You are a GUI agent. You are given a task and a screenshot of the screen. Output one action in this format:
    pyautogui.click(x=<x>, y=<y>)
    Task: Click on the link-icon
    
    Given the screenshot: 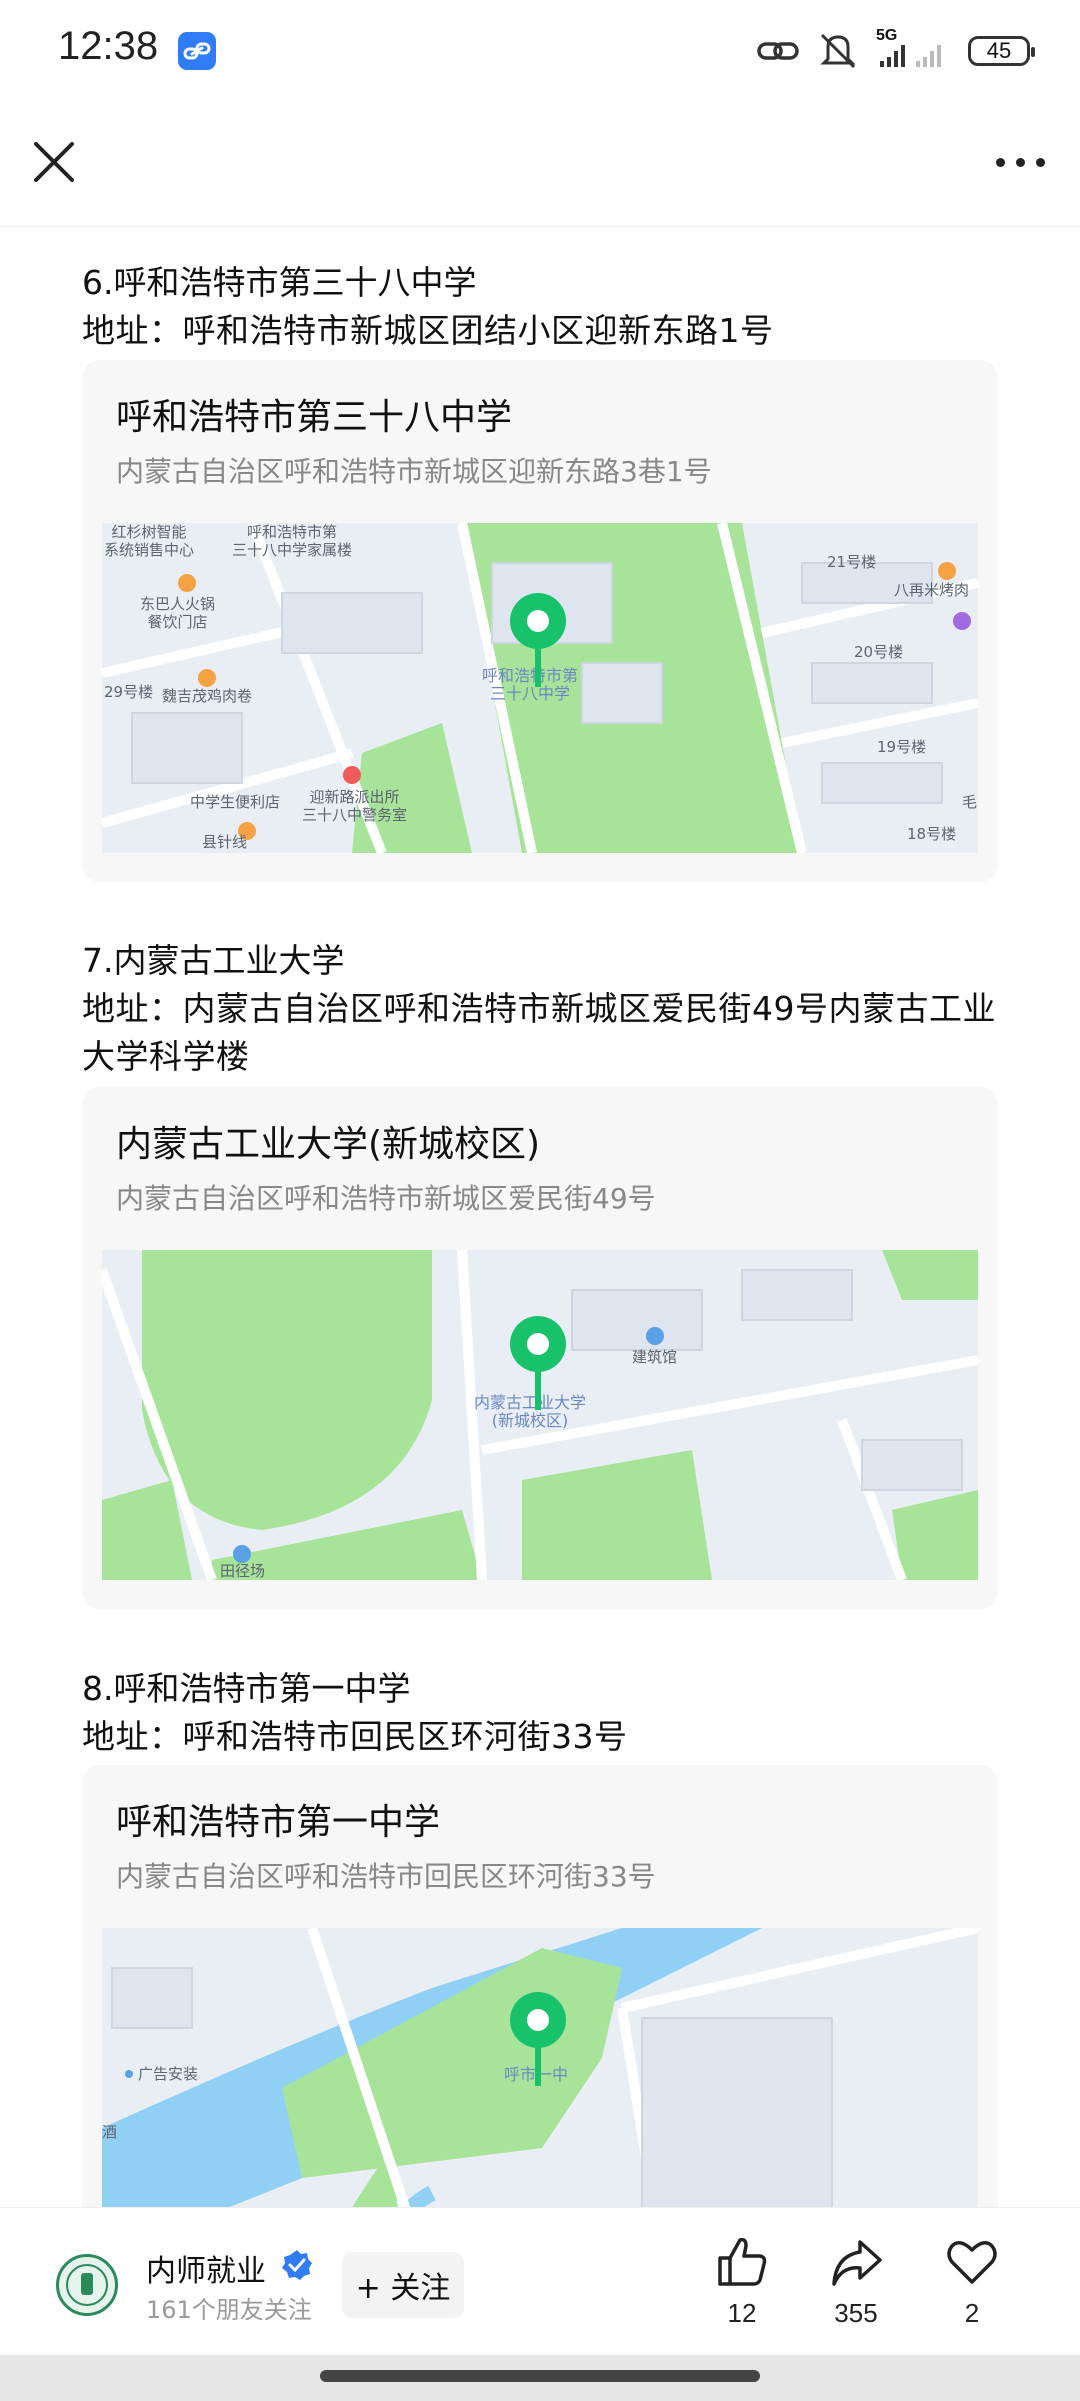 What is the action you would take?
    pyautogui.click(x=778, y=51)
    